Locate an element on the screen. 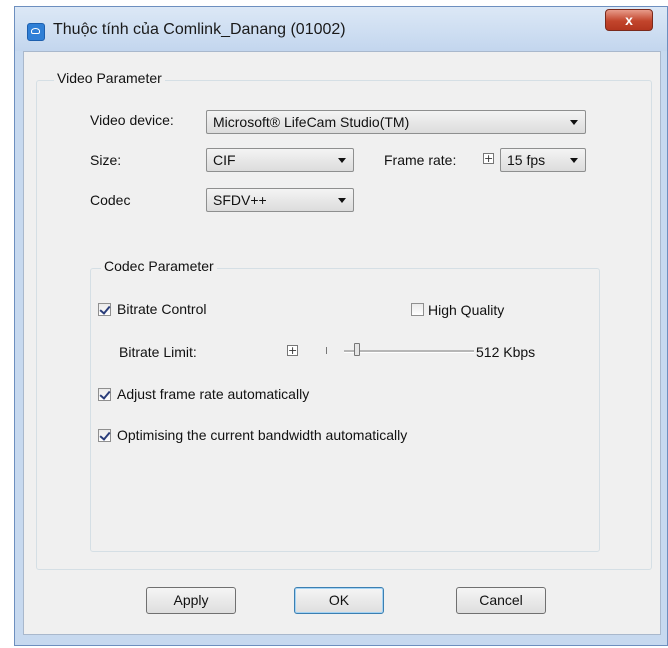 The height and width of the screenshot is (648, 668). cancel-button: Cancel is located at coordinates (501, 600).